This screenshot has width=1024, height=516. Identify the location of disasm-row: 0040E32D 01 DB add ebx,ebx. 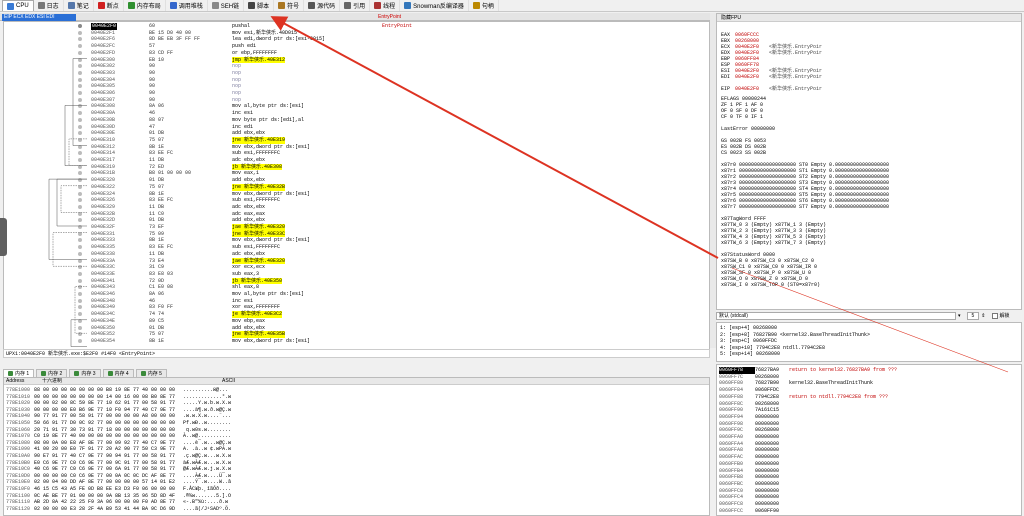
(356, 220).